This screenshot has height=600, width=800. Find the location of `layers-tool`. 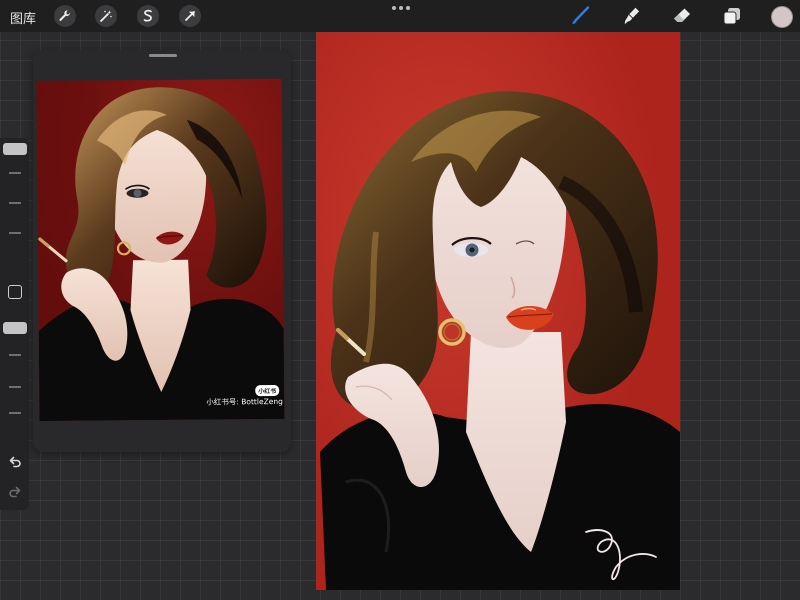

layers-tool is located at coordinates (732, 16).